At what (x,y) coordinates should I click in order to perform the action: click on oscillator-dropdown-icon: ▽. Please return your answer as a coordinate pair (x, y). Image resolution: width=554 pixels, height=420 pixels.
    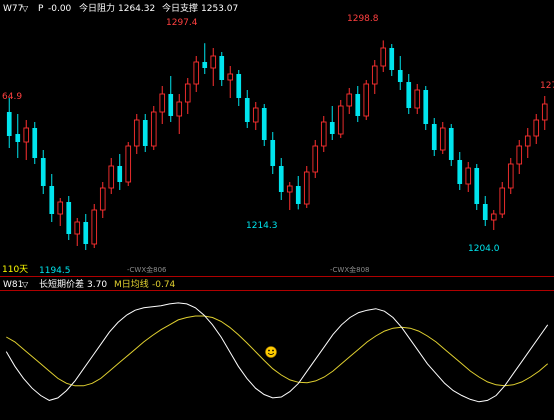
    Looking at the image, I should click on (25, 284).